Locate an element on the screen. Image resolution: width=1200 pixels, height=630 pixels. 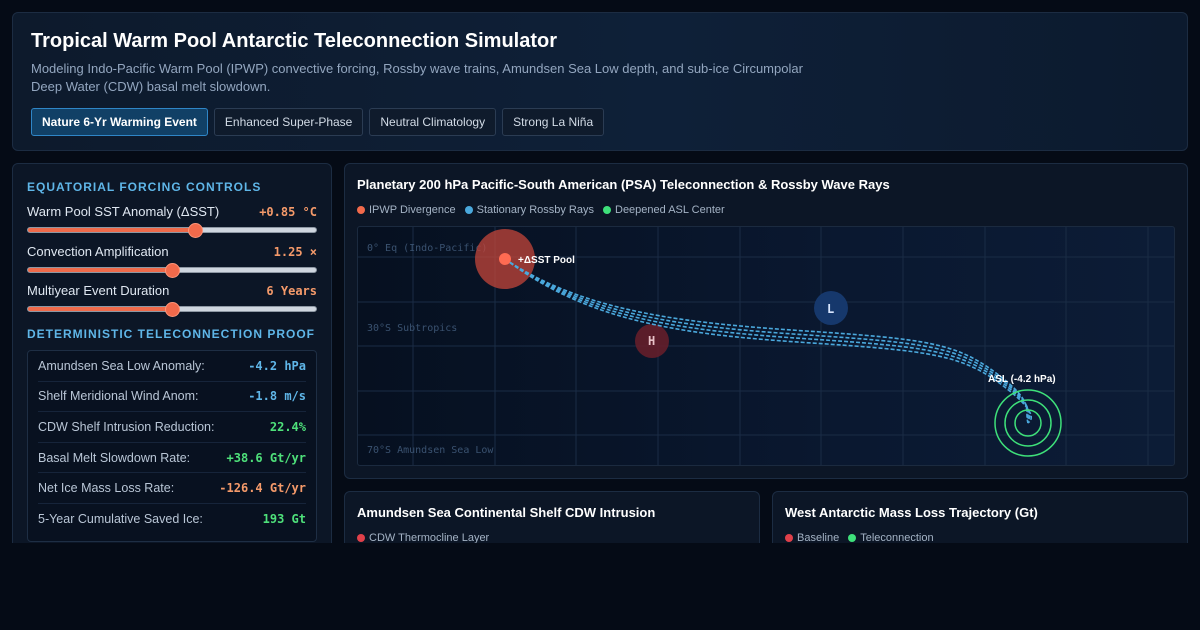
convection-slider is located at coordinates (172, 270).